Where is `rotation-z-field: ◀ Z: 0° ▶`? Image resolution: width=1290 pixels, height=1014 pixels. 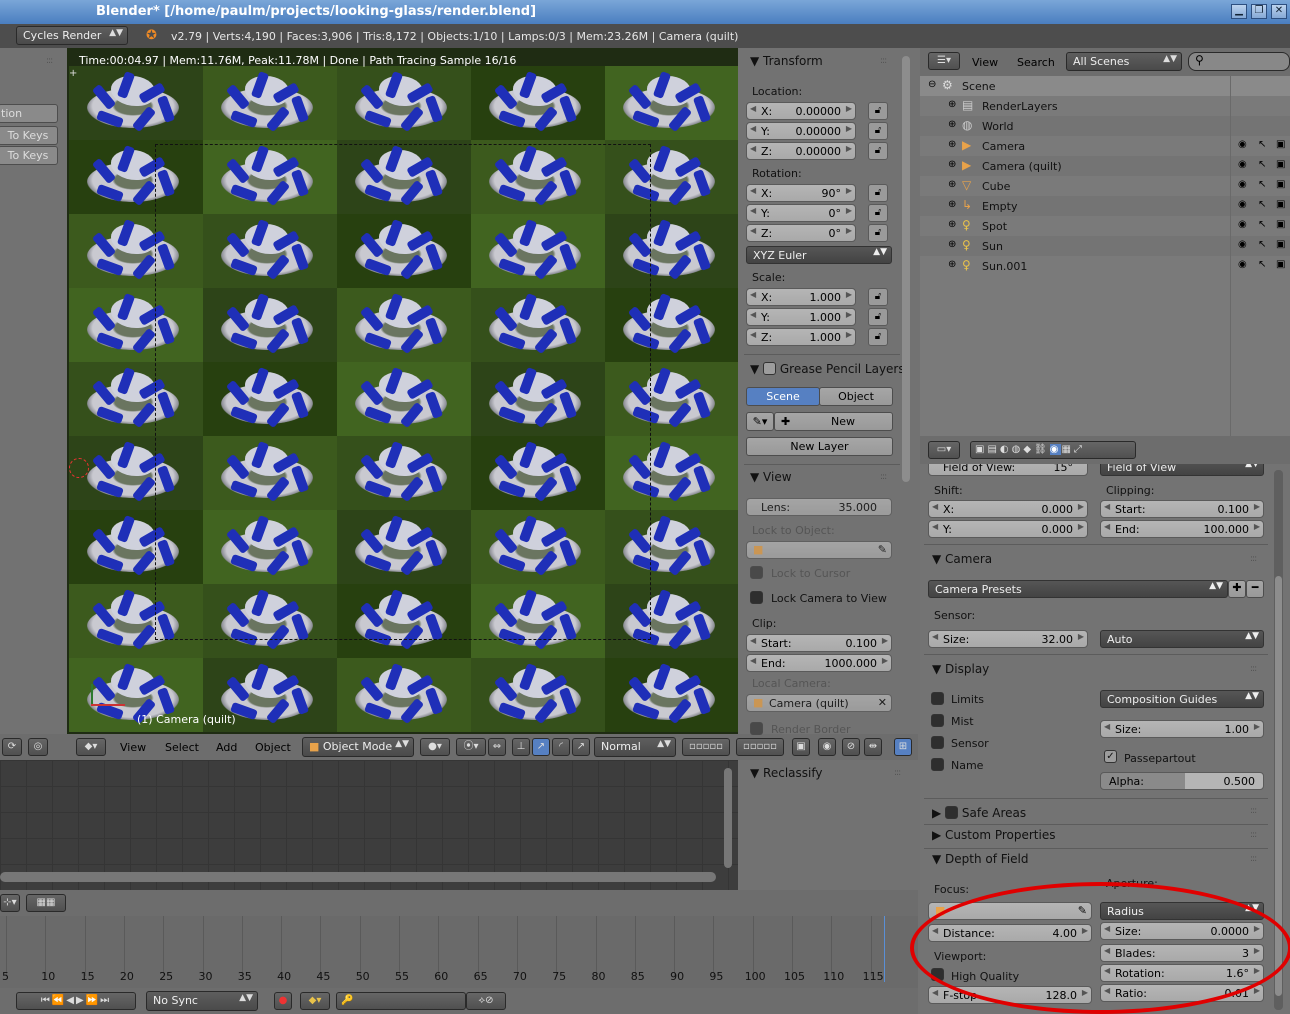 rotation-z-field: ◀ Z: 0° ▶ is located at coordinates (801, 233).